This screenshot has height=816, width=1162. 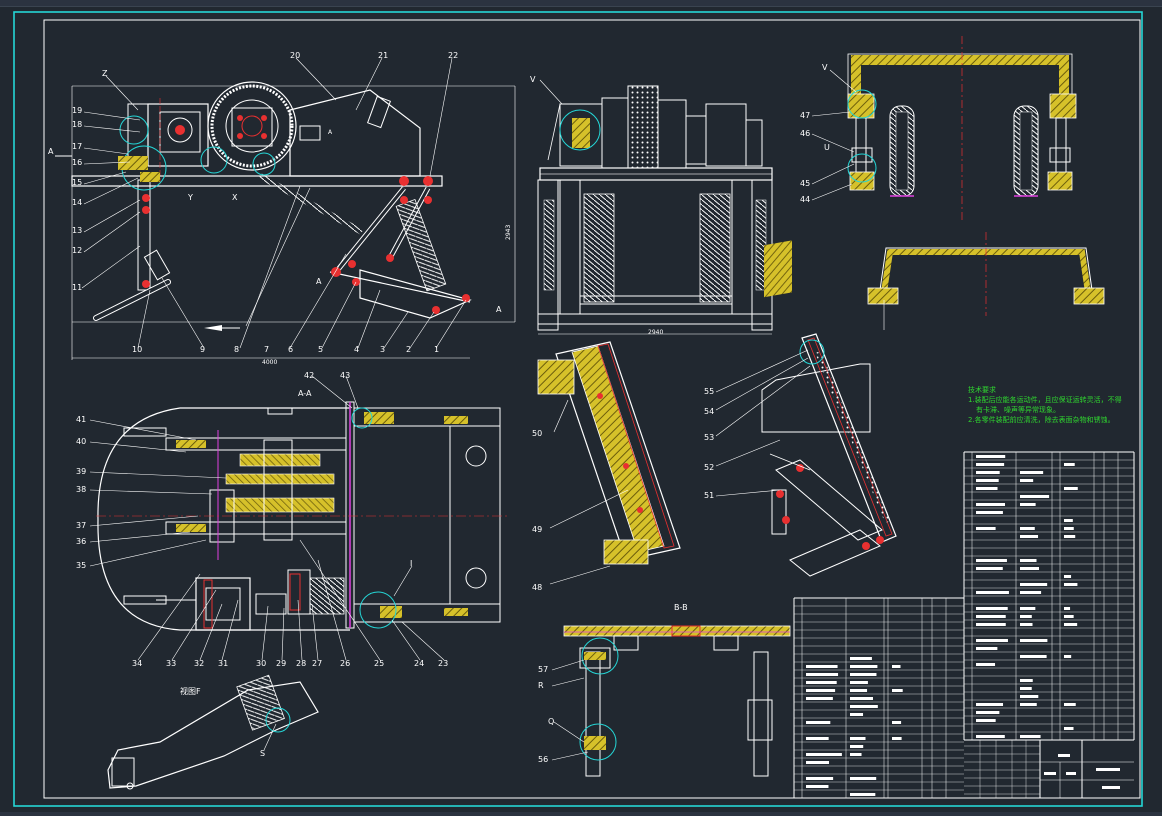 What do you see at coordinates (77, 110) in the screenshot?
I see `balloon-19: 19` at bounding box center [77, 110].